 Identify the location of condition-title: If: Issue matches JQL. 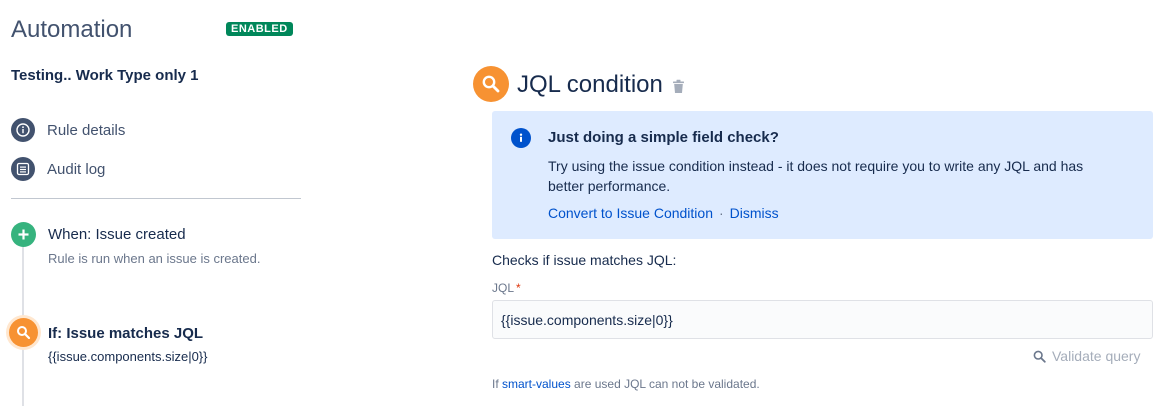
(125, 333).